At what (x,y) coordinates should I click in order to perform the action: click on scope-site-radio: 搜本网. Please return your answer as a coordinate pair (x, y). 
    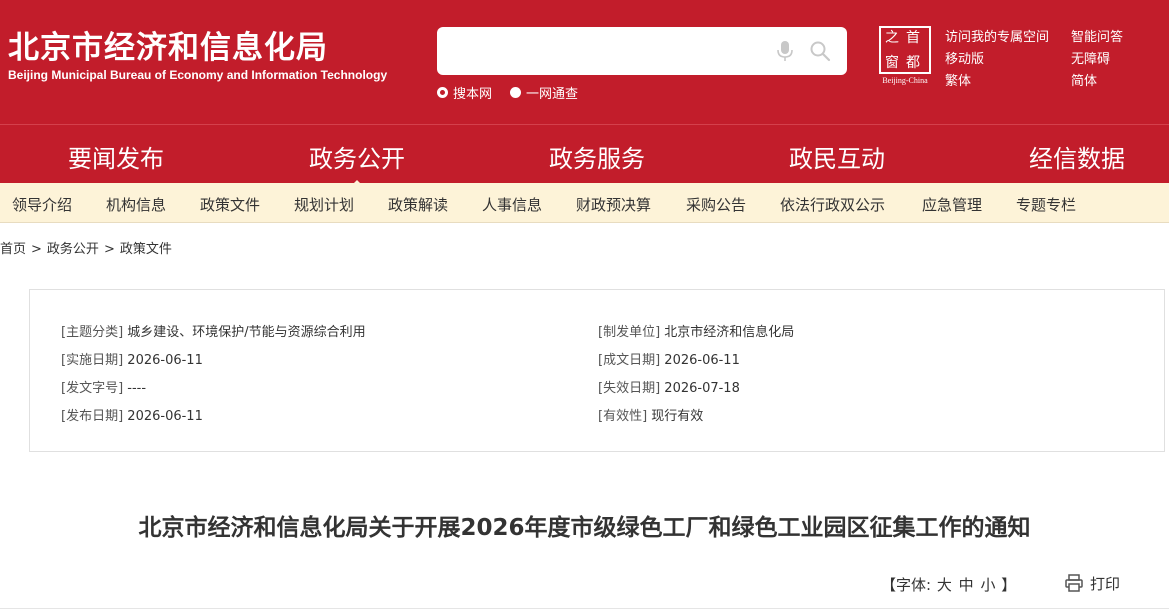
    Looking at the image, I should click on (465, 93).